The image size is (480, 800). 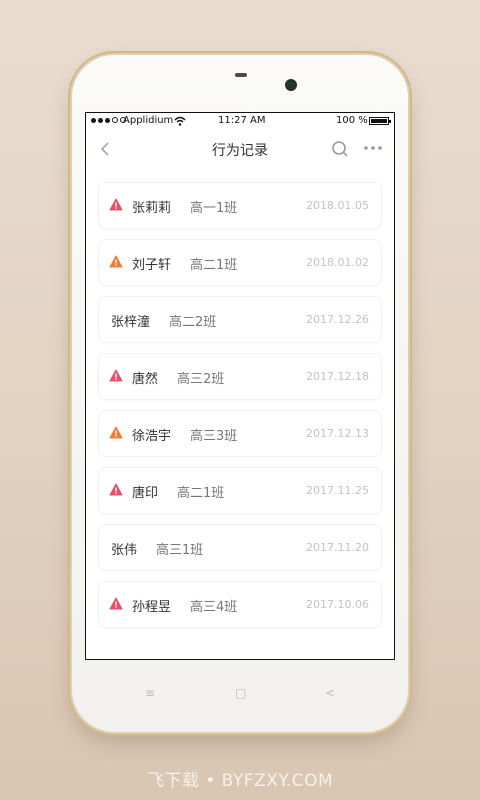 What do you see at coordinates (240, 490) in the screenshot?
I see `record-card: 唐印 高二1班 2017.11.25` at bounding box center [240, 490].